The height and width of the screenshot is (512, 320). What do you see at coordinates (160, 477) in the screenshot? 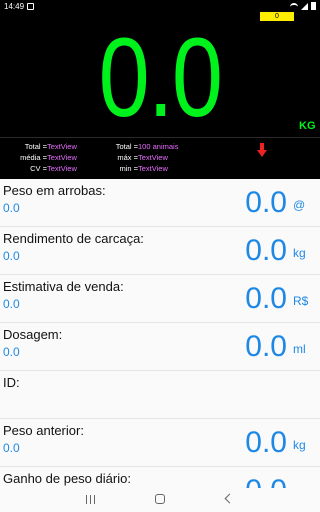
I see `list-item-ganho-peso-diario: Ganho de peso diário: 0.0 gpd` at bounding box center [160, 477].